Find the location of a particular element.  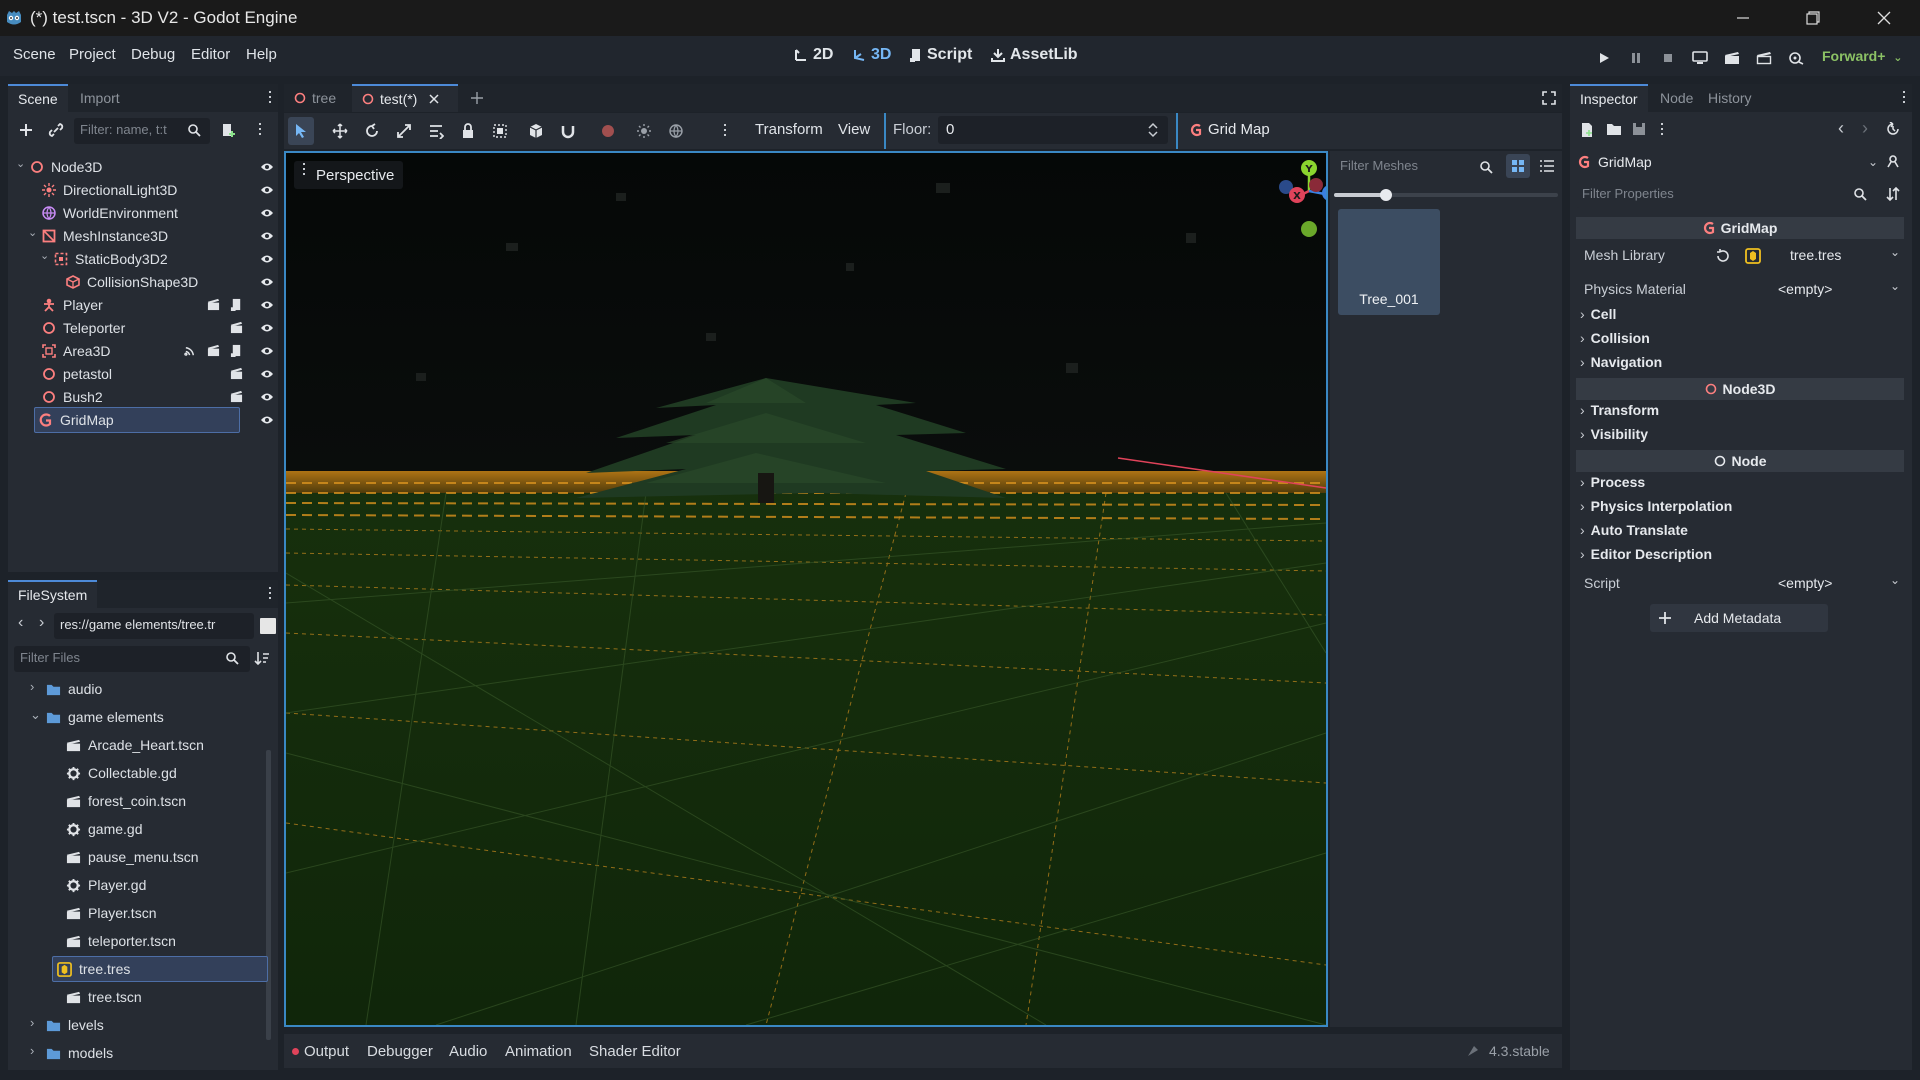

menu-debug: Debug is located at coordinates (153, 54).